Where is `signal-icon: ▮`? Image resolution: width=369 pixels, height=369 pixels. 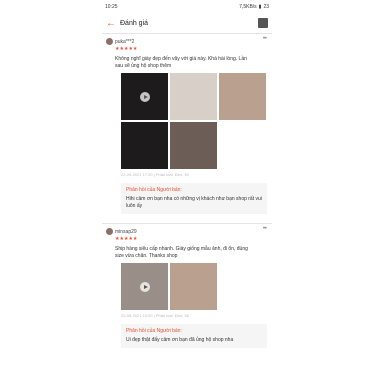
signal-icon: ▮ is located at coordinates (260, 6).